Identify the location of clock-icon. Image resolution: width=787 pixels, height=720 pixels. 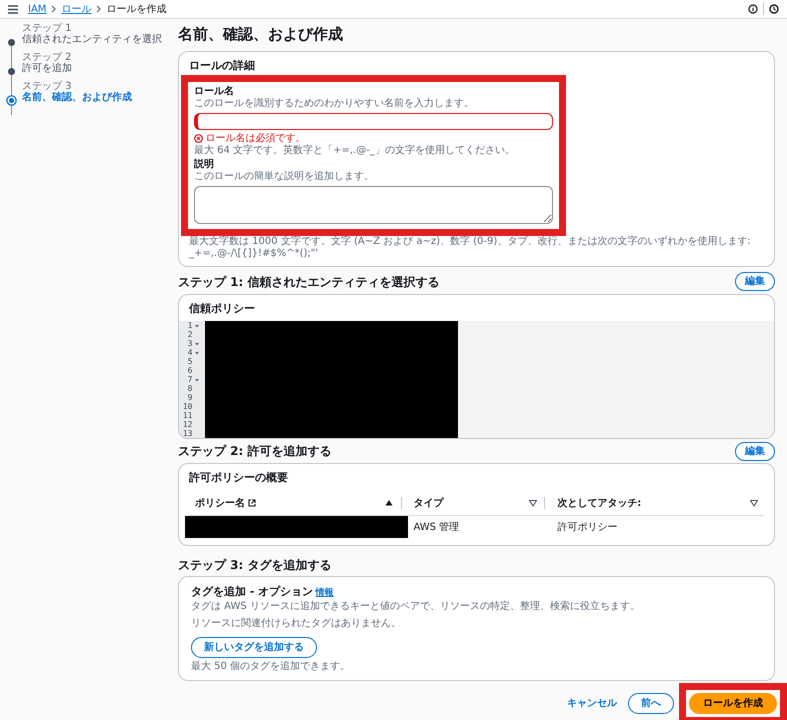
(774, 9).